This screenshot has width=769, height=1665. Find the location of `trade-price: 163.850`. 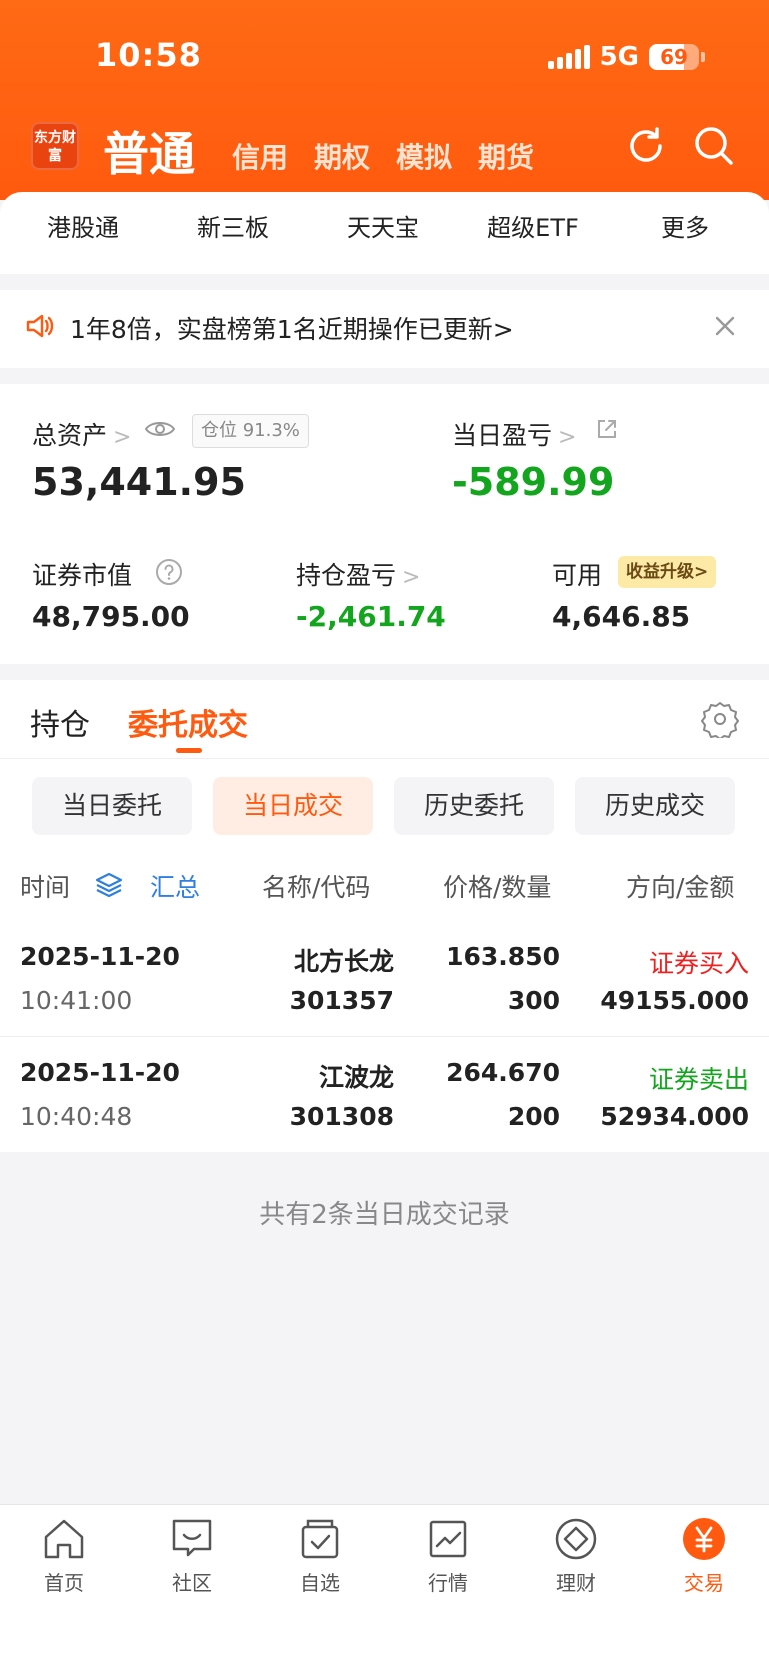

trade-price: 163.850 is located at coordinates (503, 956).